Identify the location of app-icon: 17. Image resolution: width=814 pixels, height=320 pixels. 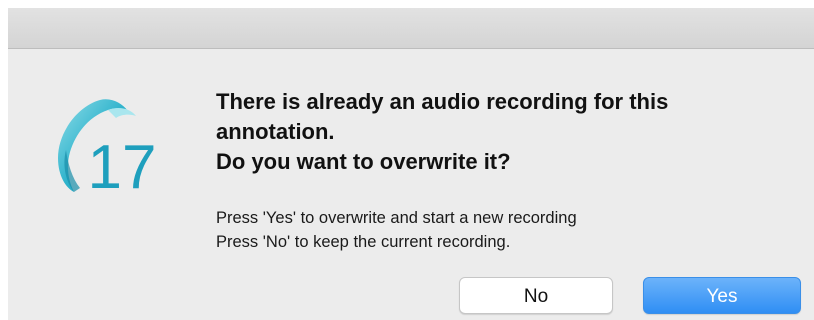
(111, 147).